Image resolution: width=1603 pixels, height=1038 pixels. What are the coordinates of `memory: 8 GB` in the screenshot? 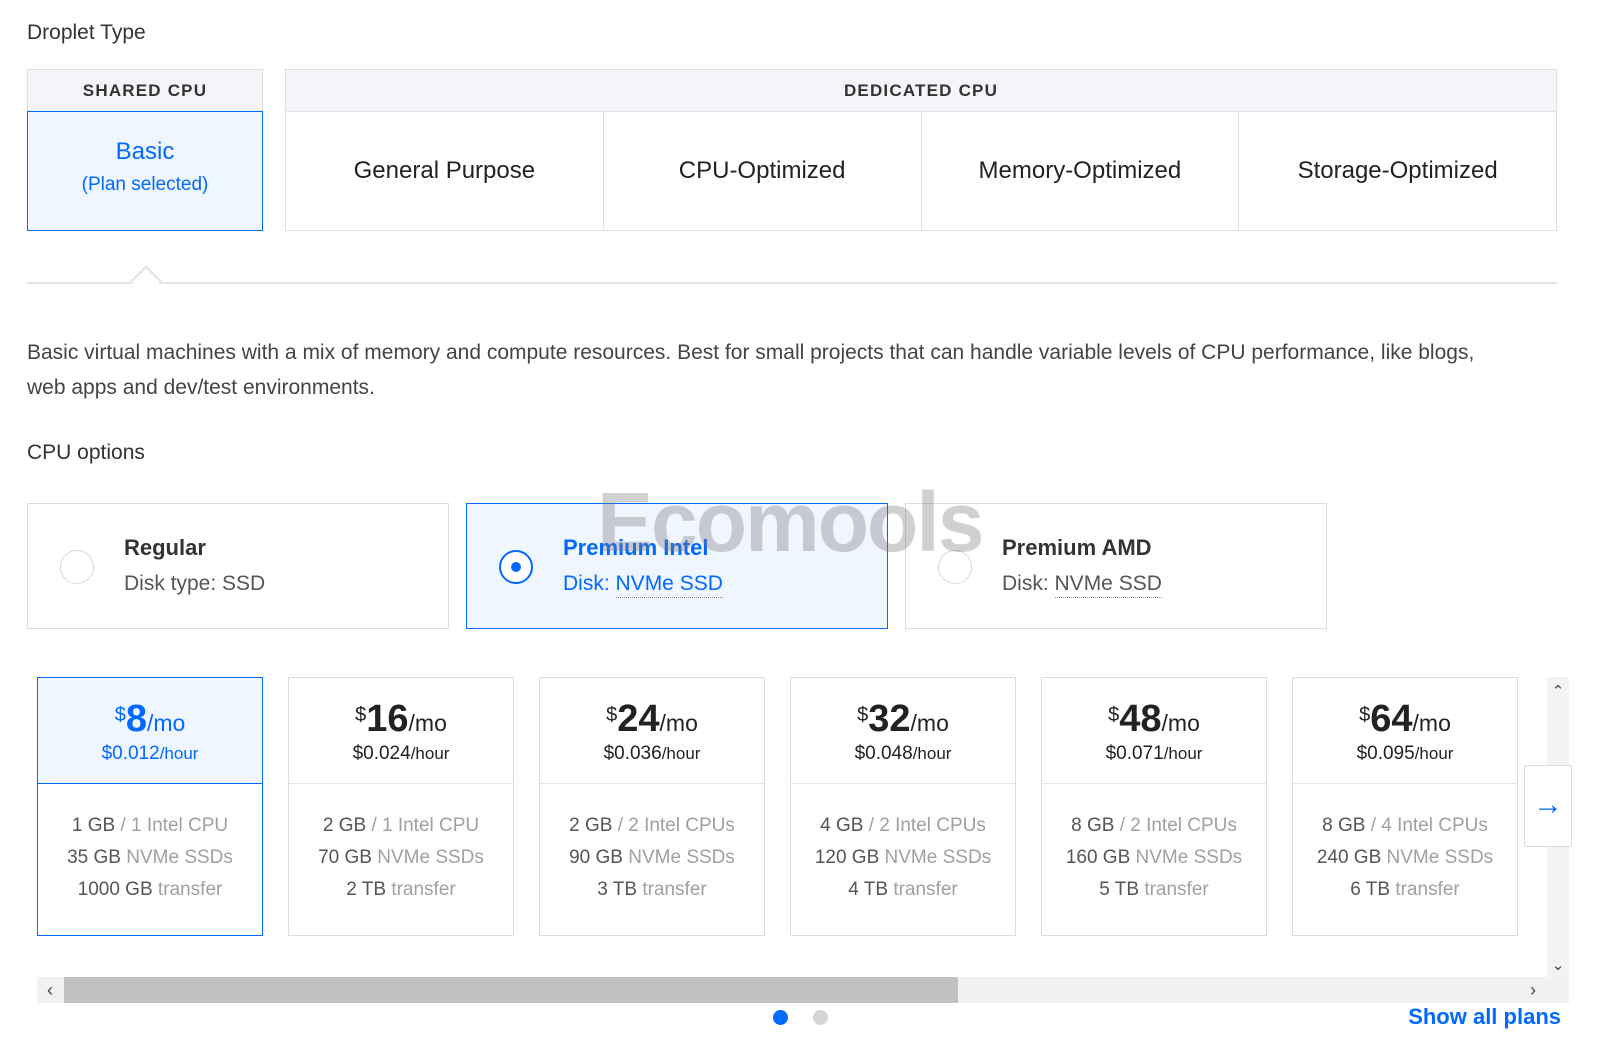 It's located at (1093, 825).